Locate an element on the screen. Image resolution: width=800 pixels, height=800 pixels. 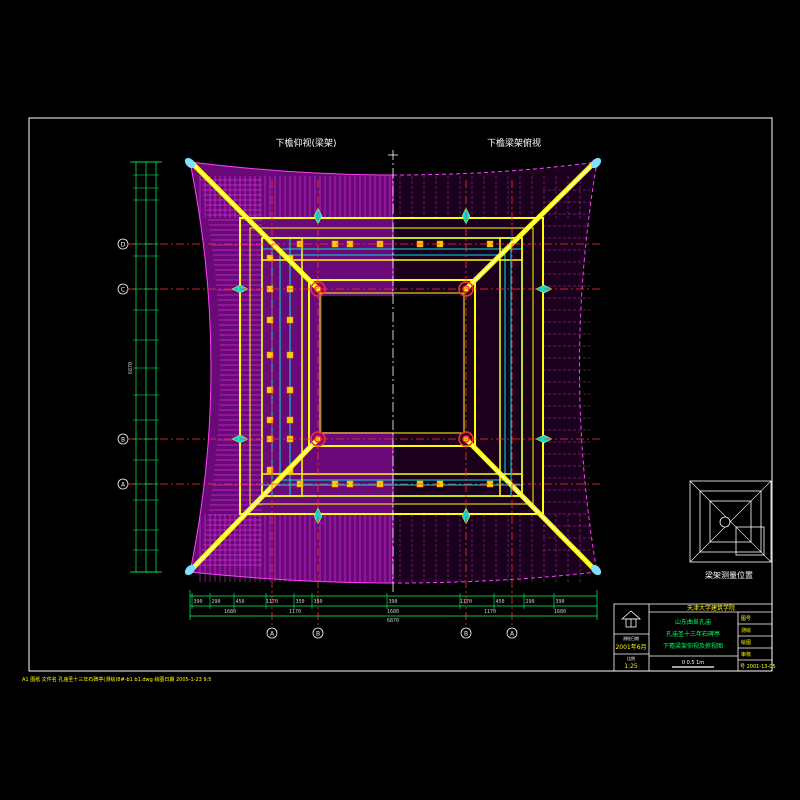
bottom-dimension-chain is located at coordinates (393, 605).